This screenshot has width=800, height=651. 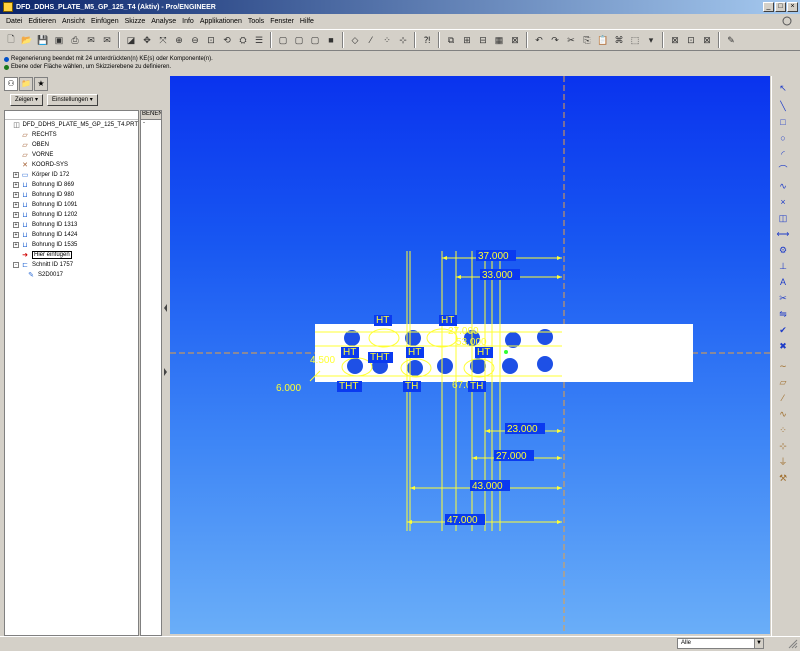 I want to click on menu-editieren: Editieren, so click(x=42, y=21).